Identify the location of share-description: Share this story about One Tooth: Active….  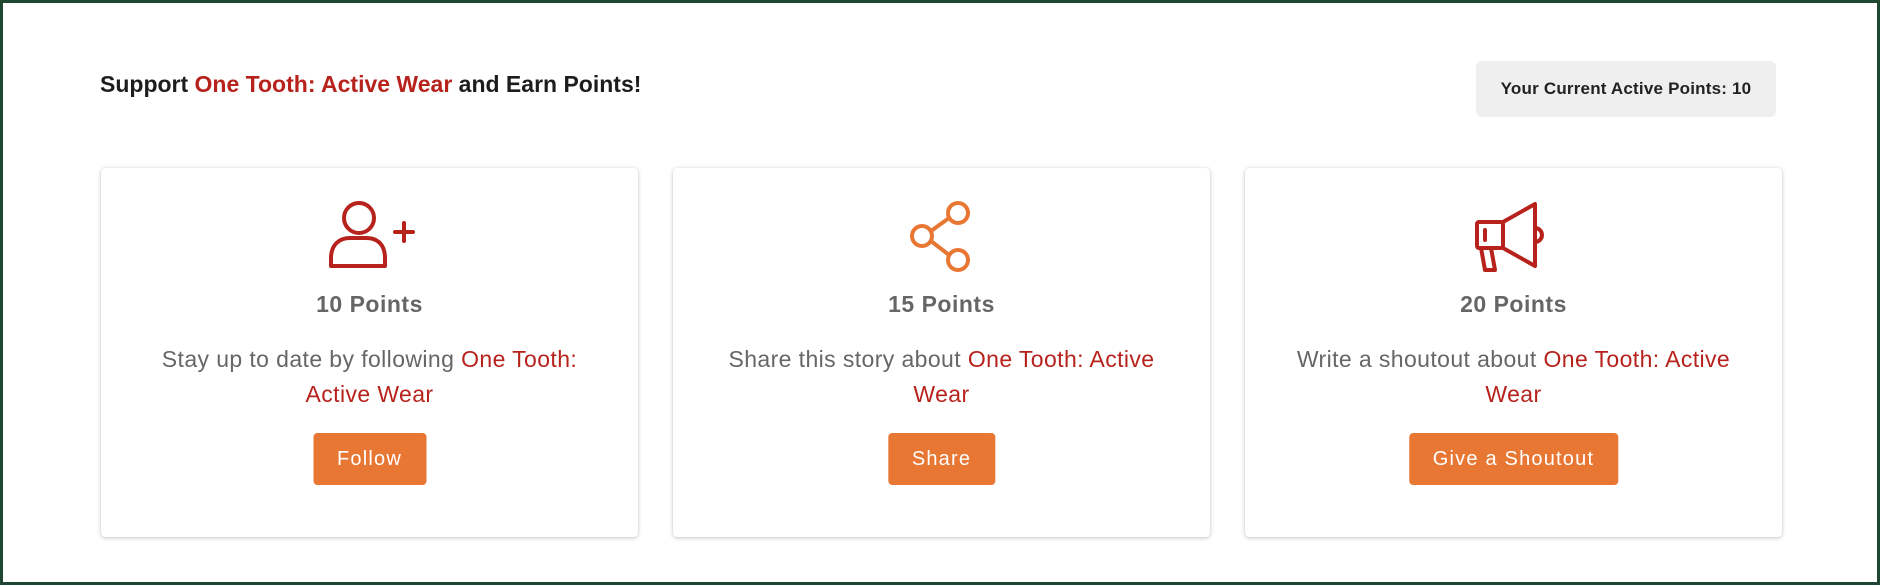
(941, 377).